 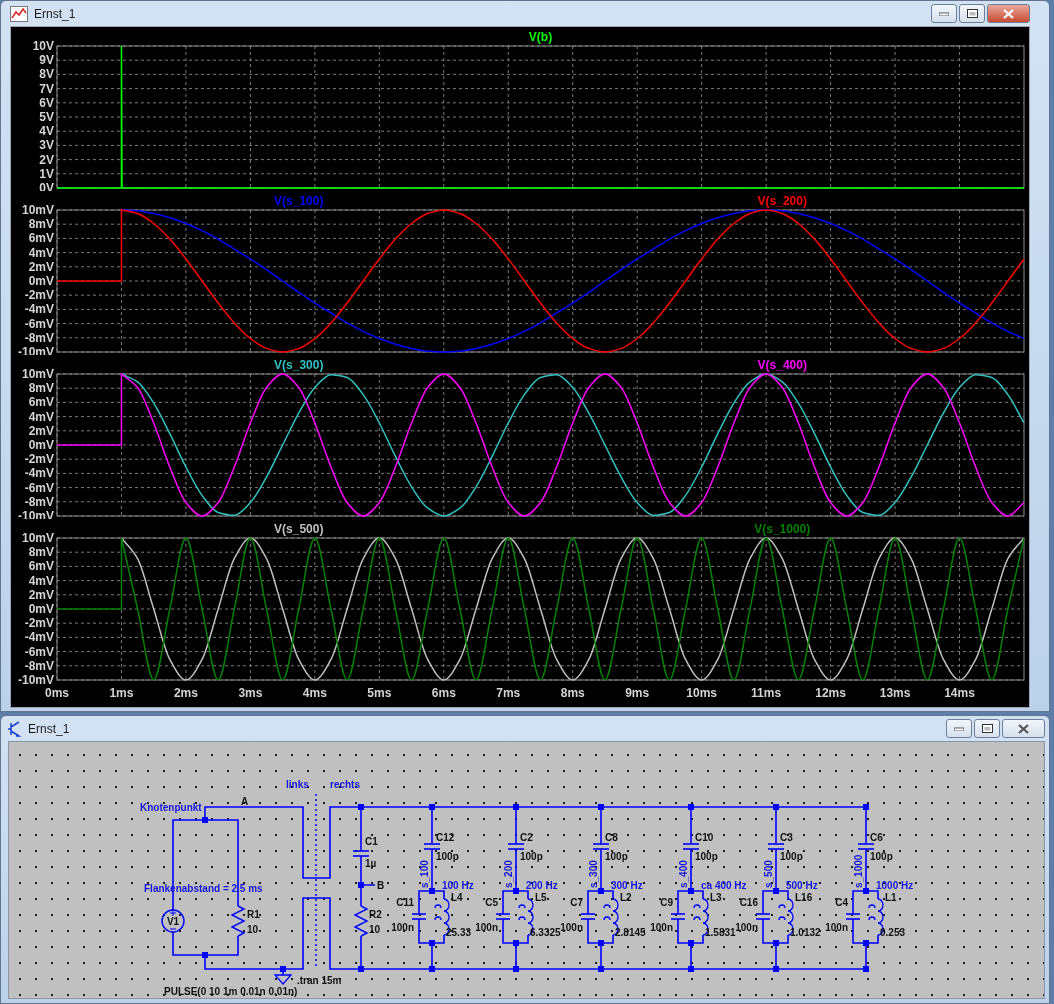 I want to click on axis-tick-label: 12ms, so click(x=830, y=693).